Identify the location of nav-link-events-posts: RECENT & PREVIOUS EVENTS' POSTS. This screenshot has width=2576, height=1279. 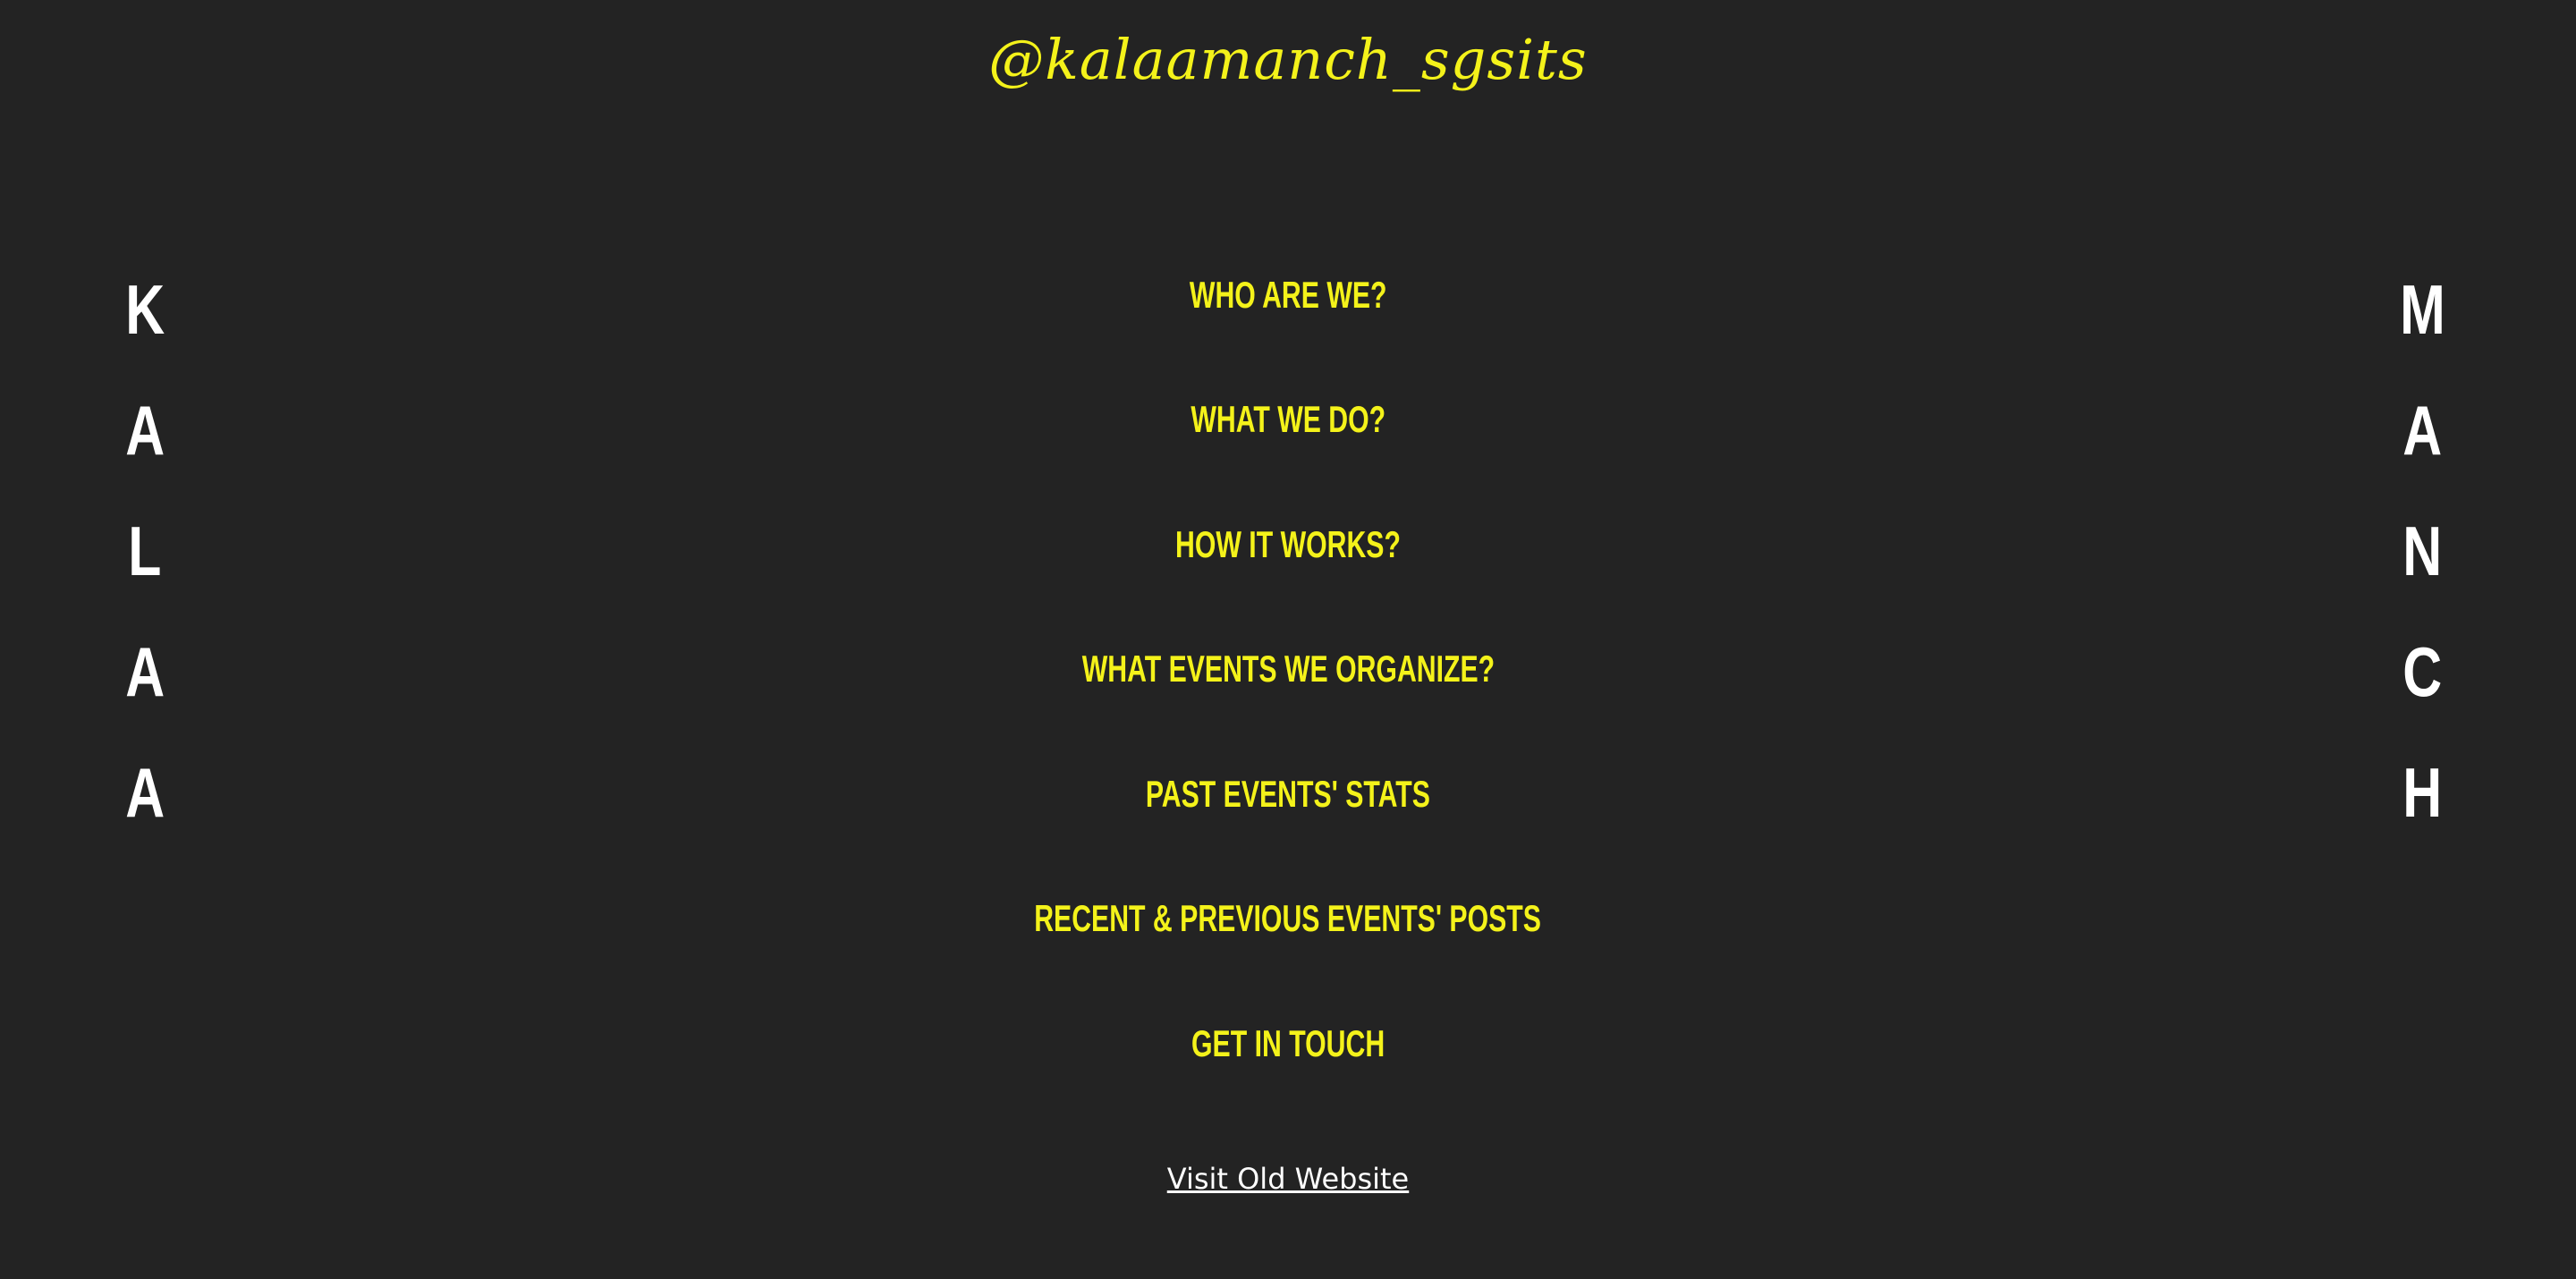
(1288, 919).